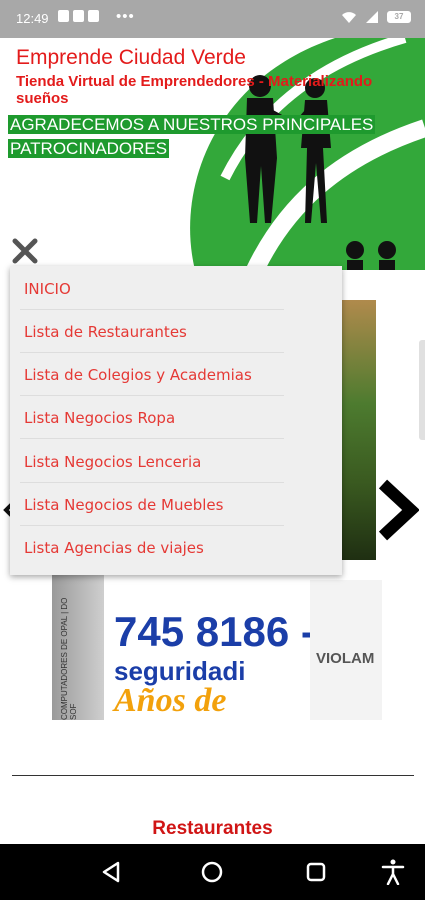 The width and height of the screenshot is (425, 900). Describe the element at coordinates (212, 828) in the screenshot. I see `section-title: Restaurantes` at that location.